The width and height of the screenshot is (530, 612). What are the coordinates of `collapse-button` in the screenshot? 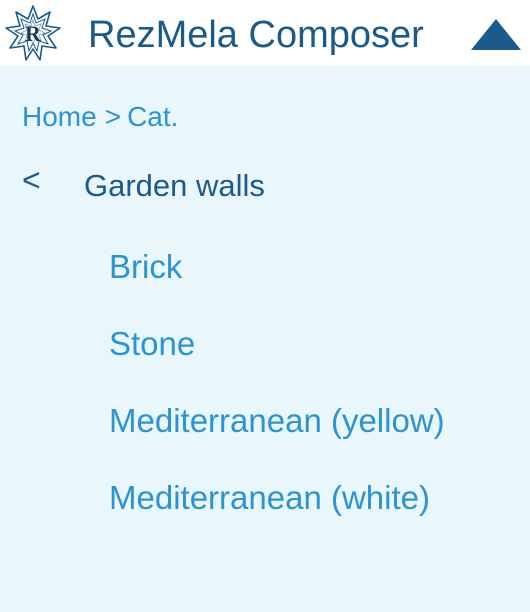 It's located at (496, 35).